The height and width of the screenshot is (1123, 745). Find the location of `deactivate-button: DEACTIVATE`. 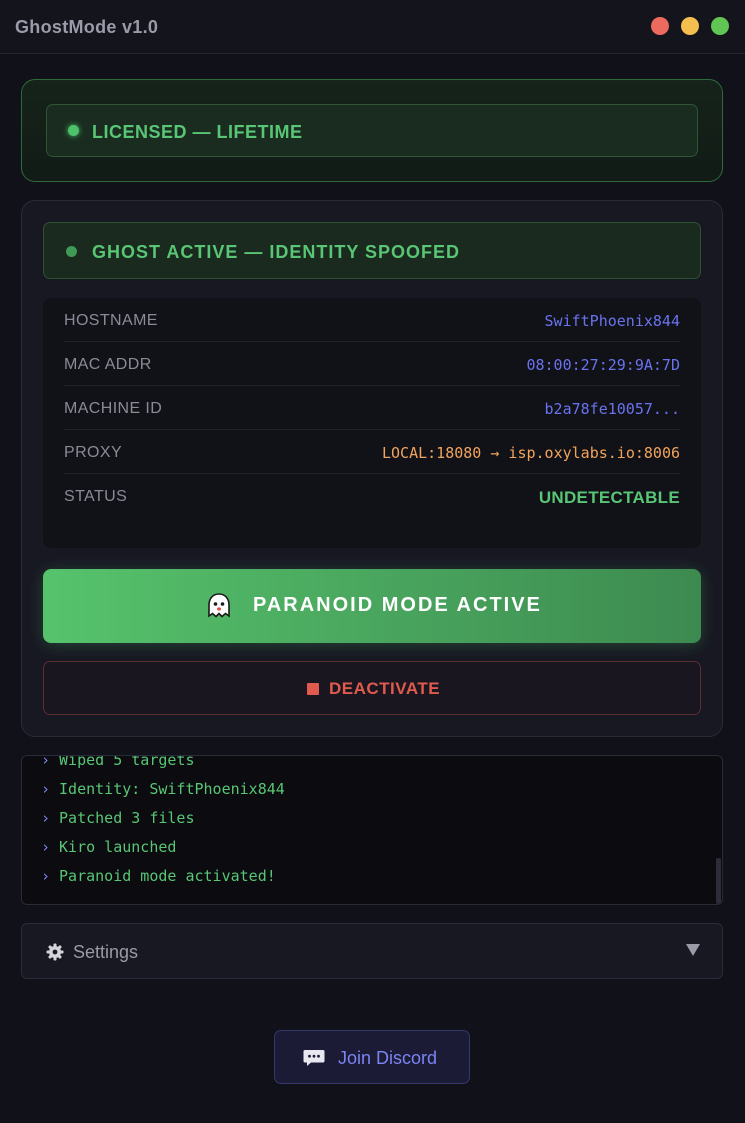

deactivate-button: DEACTIVATE is located at coordinates (372, 688).